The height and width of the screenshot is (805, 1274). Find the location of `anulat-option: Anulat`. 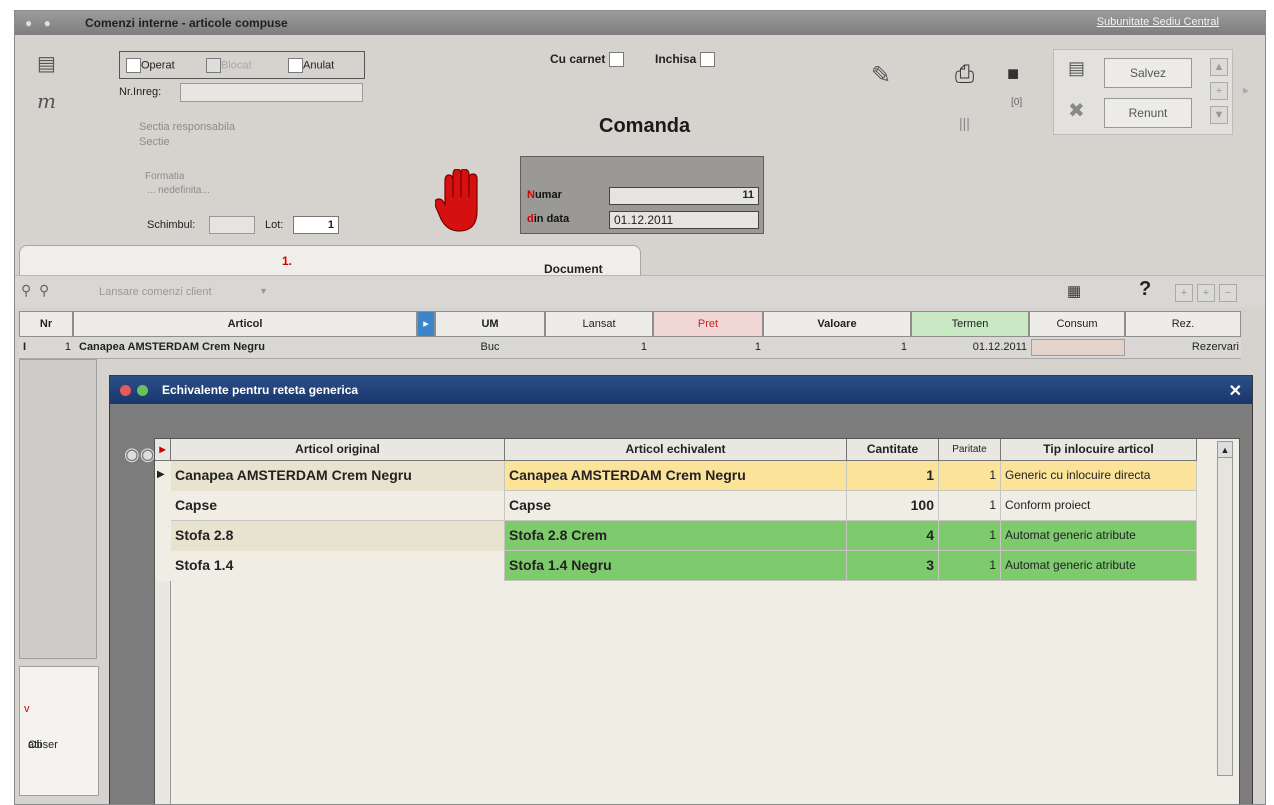

anulat-option: Anulat is located at coordinates (311, 65).